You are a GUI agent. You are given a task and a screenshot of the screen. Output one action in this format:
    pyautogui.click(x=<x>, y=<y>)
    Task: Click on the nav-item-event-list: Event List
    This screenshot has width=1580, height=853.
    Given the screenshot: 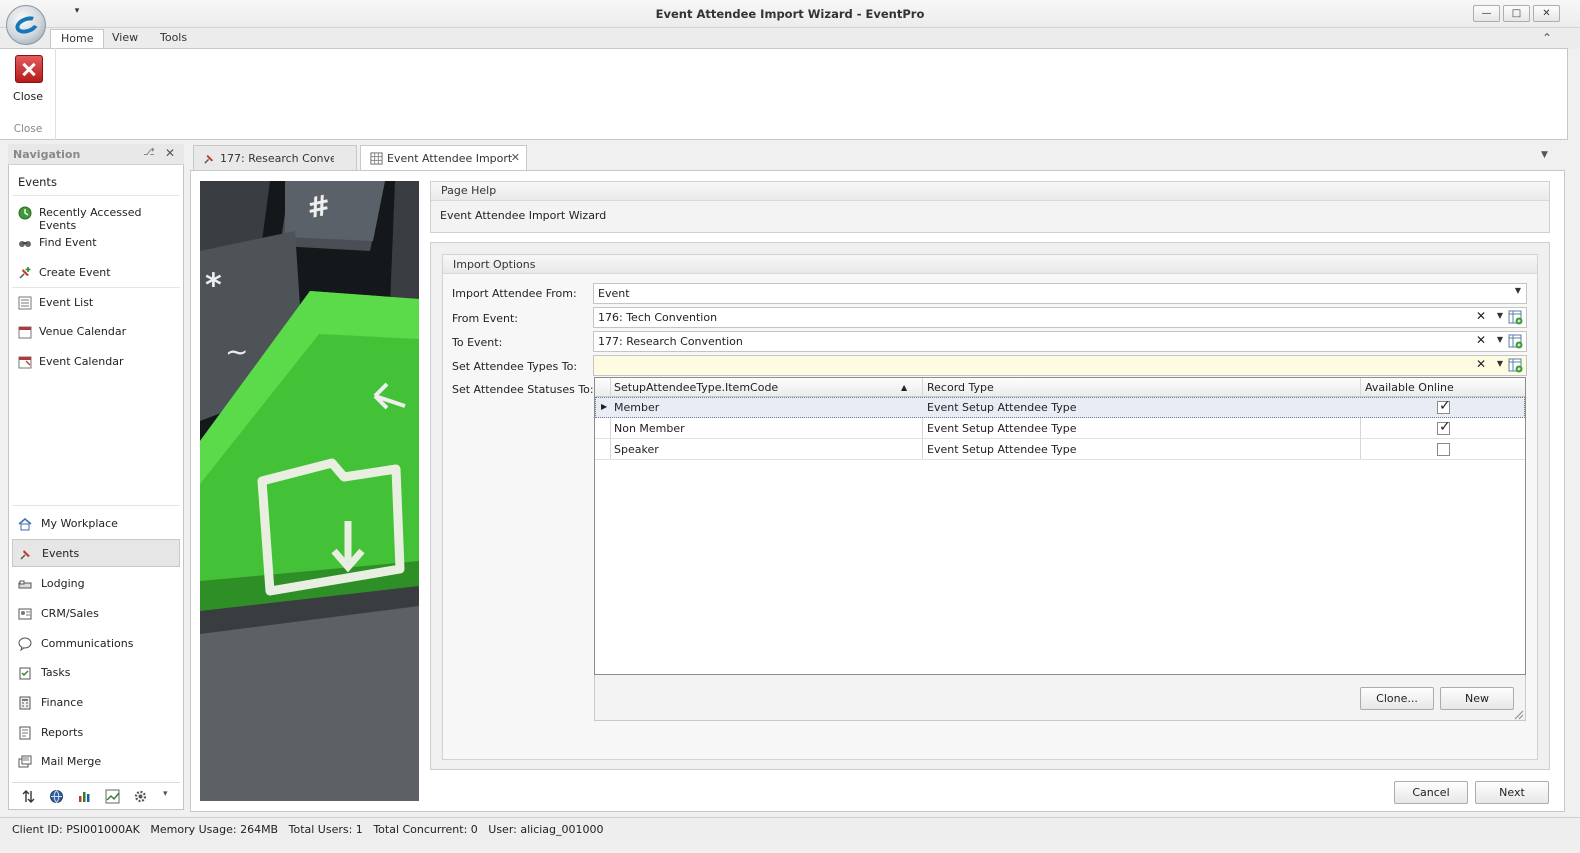 What is the action you would take?
    pyautogui.click(x=96, y=303)
    